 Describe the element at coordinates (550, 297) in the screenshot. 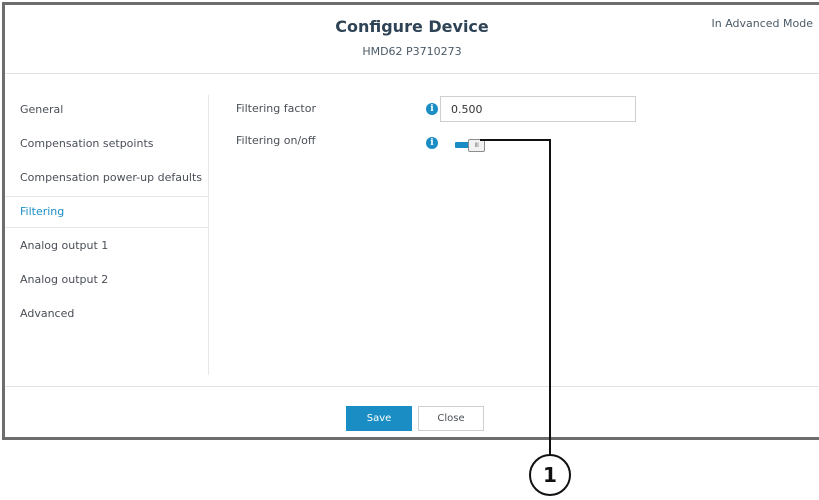

I see `callout-line-vertical` at that location.